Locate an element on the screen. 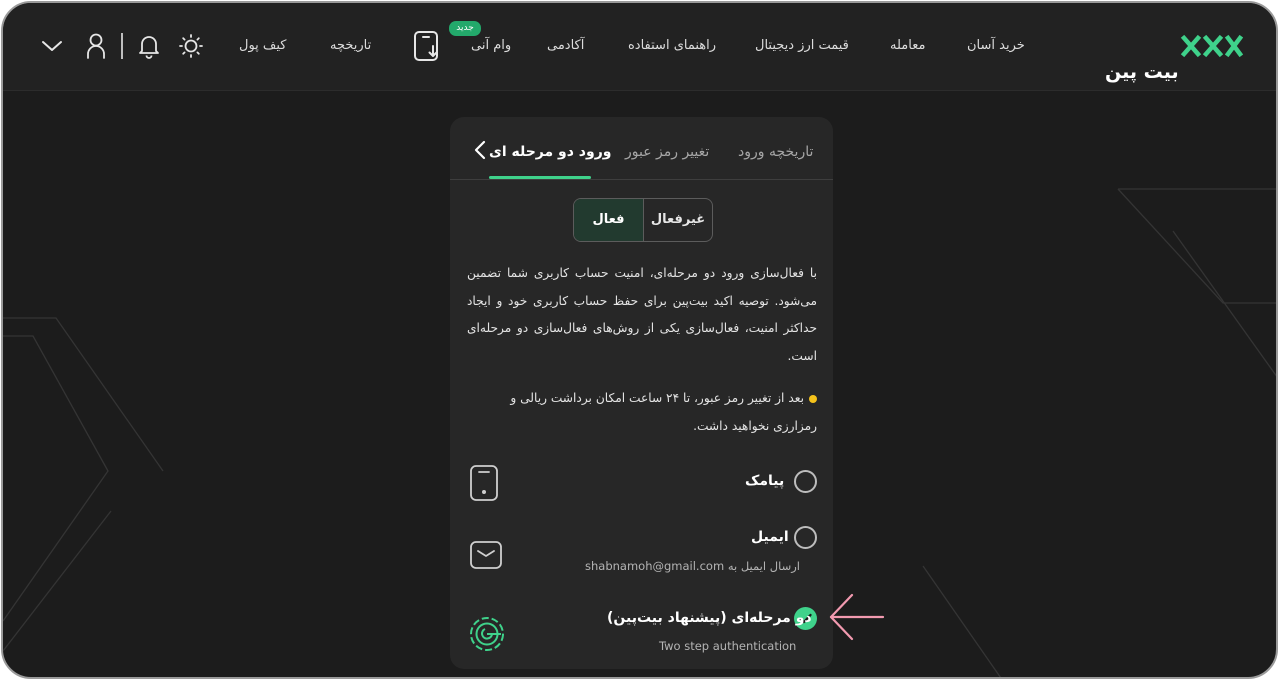 This screenshot has width=1280, height=681. nav-academy: آکادمی is located at coordinates (565, 46).